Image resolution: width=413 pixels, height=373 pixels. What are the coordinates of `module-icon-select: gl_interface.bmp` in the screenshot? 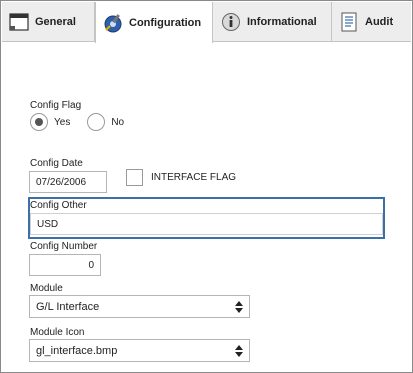 It's located at (139, 350).